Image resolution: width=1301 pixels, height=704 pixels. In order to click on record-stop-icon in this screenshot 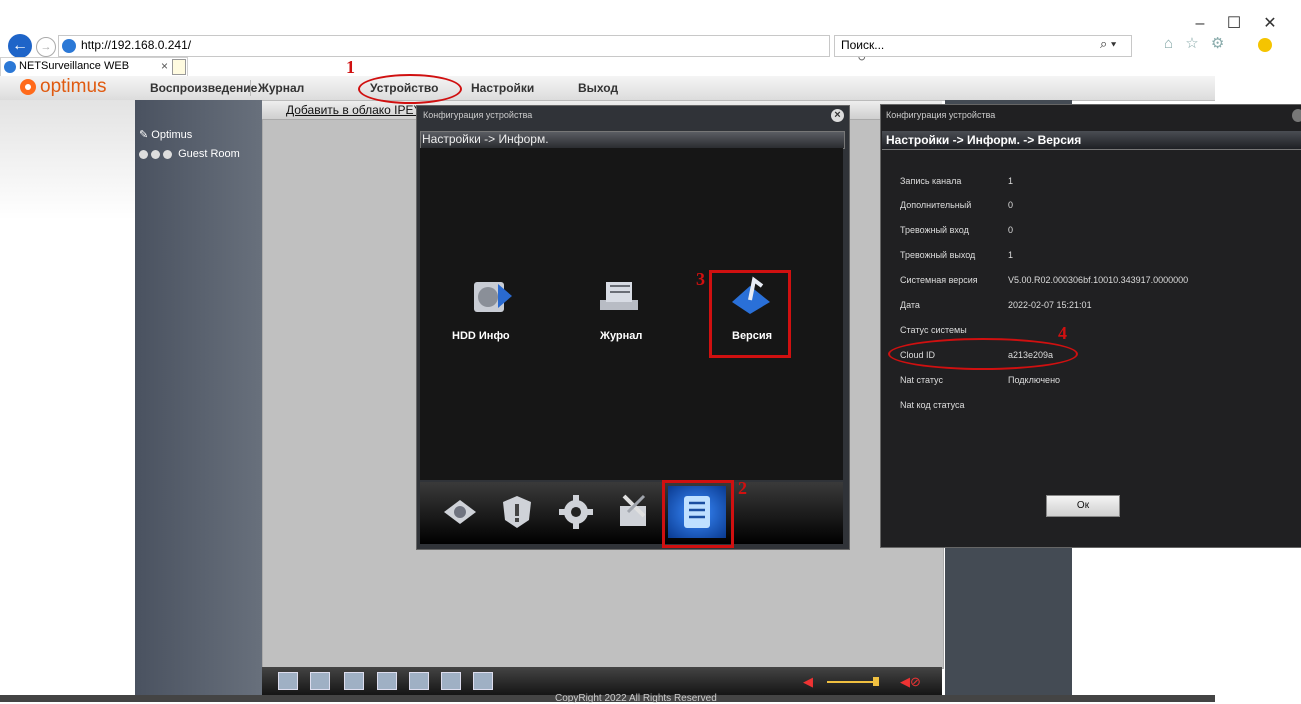, I will do `click(387, 681)`.